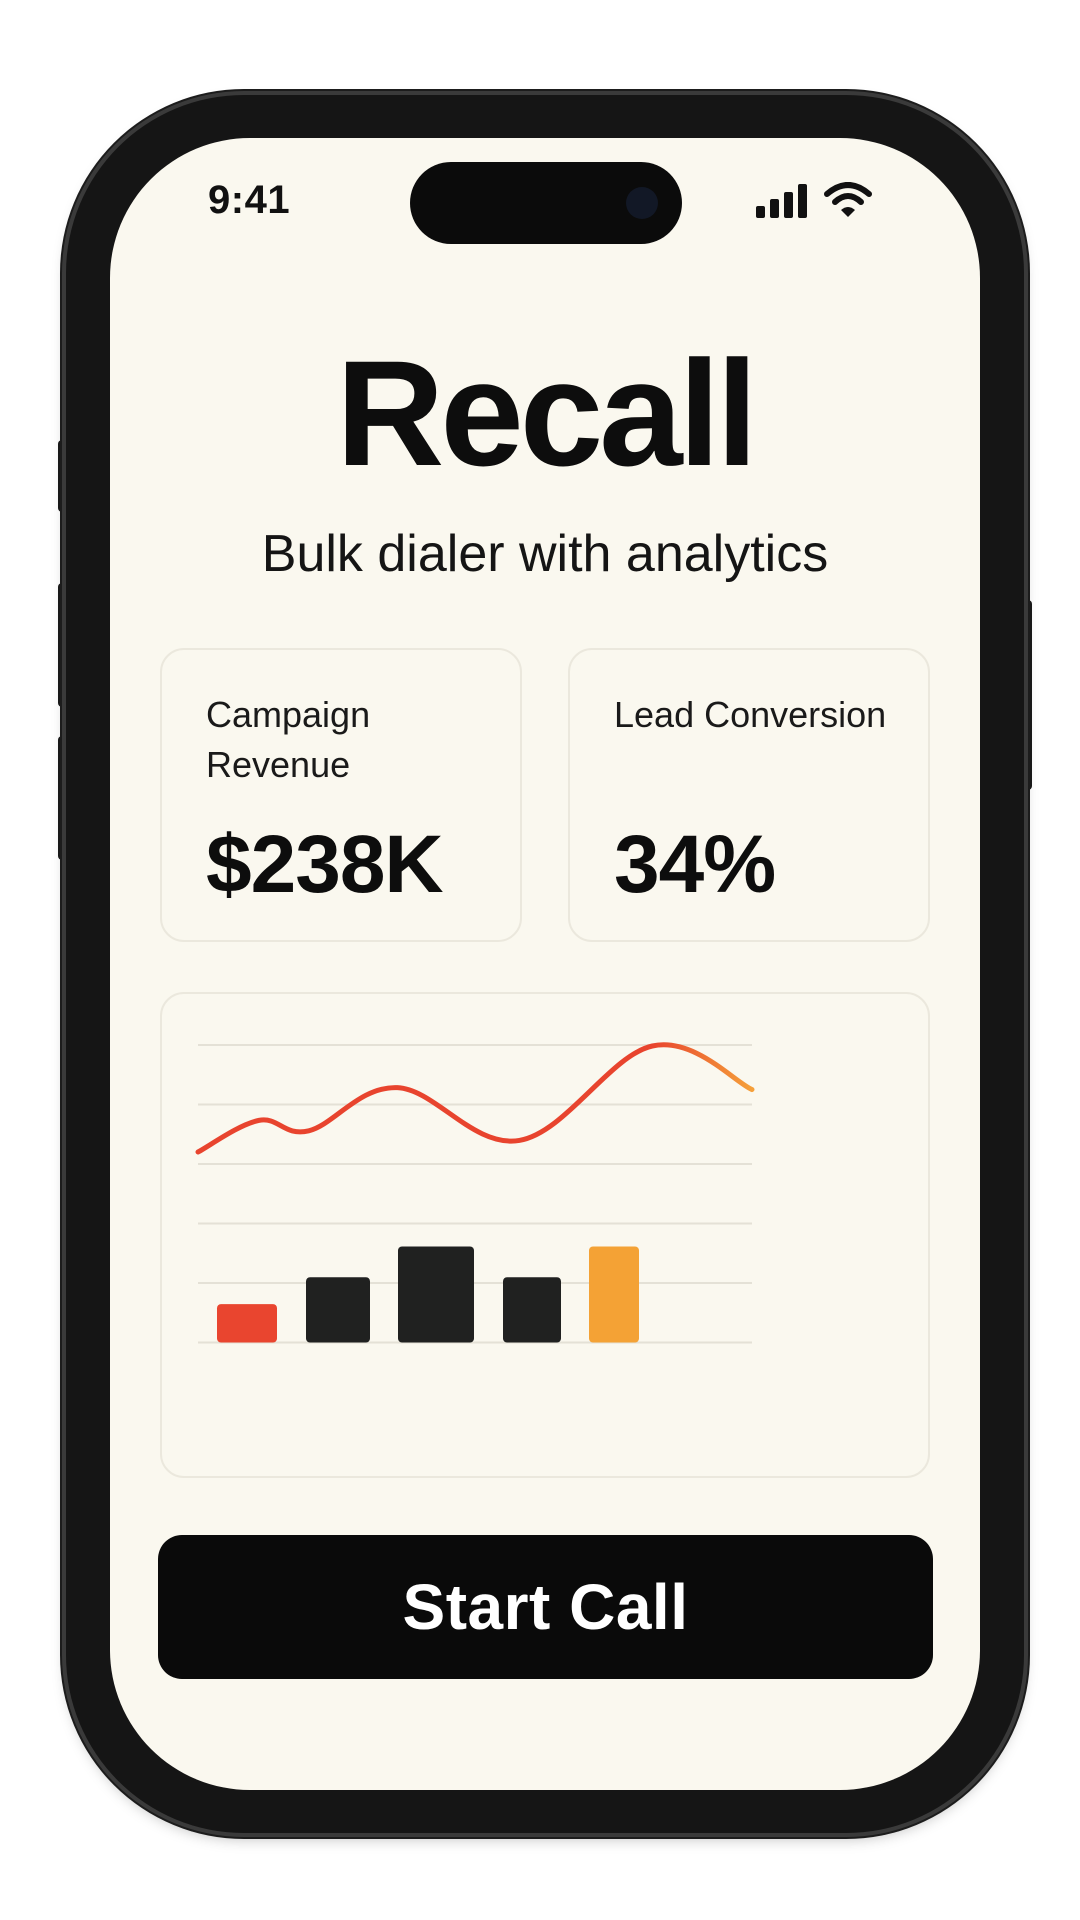  I want to click on cellular-signal-icon, so click(781, 201).